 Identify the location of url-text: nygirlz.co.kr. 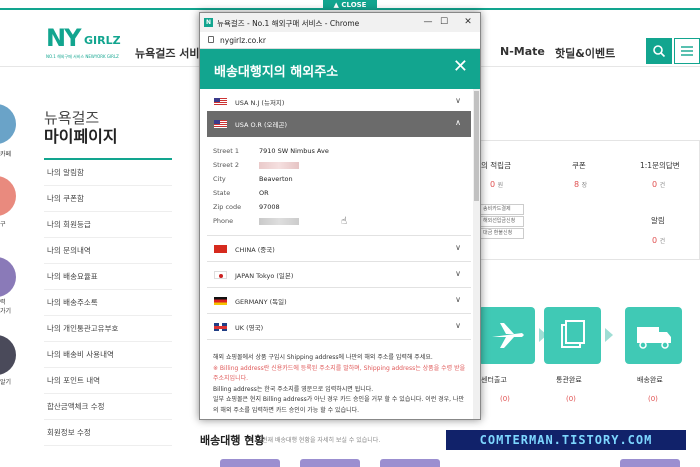
(243, 40).